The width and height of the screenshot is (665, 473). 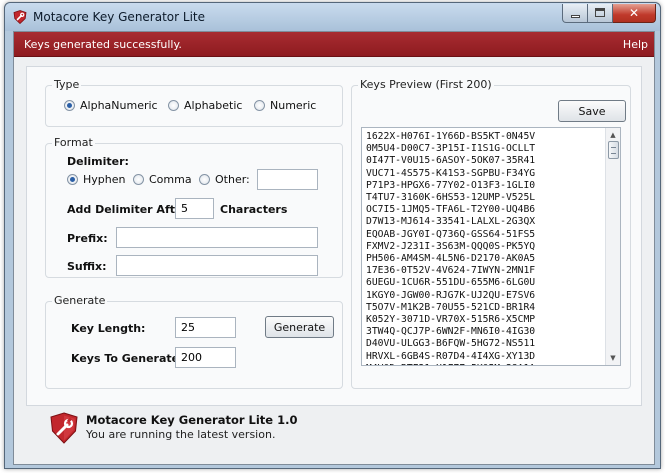 I want to click on key-line: T4TU7-3160K-6HS53-12UMP-V525L, so click(x=451, y=198).